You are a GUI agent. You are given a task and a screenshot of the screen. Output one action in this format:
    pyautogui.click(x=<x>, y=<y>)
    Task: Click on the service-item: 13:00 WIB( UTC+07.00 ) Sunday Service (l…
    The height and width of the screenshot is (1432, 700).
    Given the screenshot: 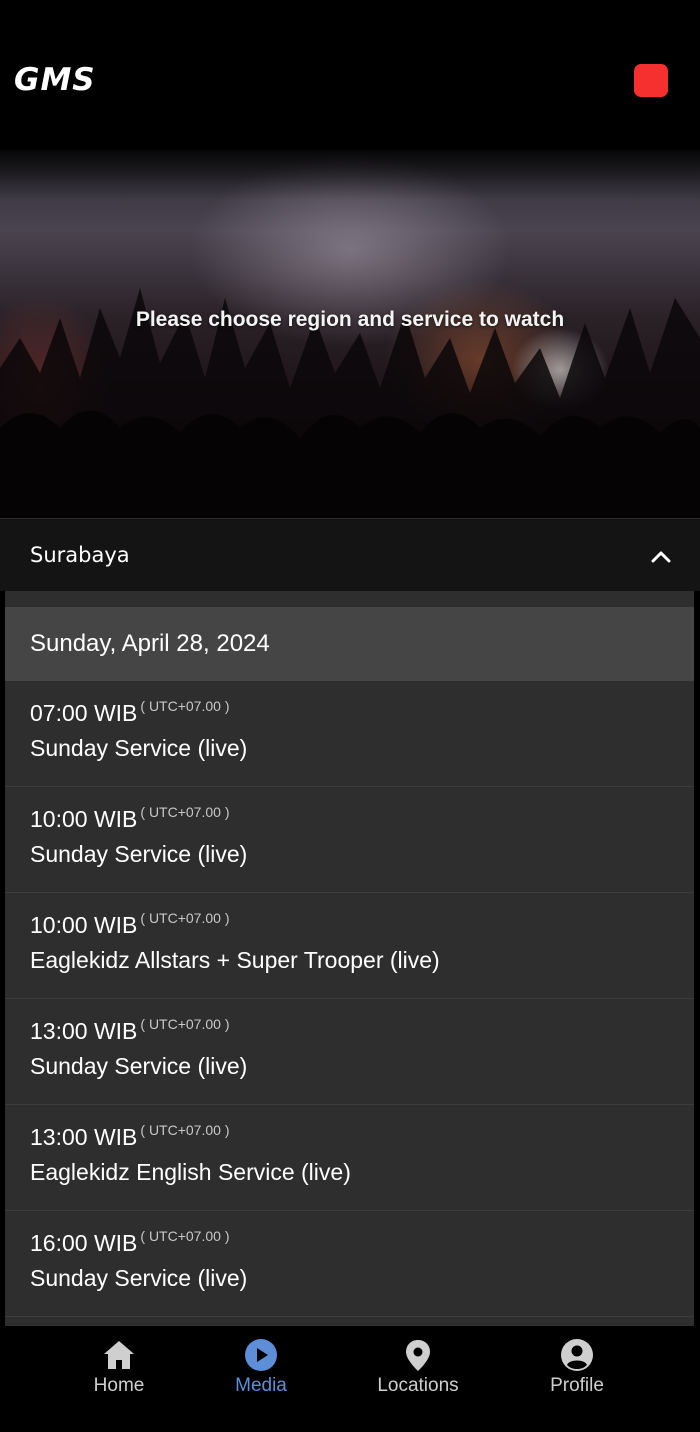 What is the action you would take?
    pyautogui.click(x=349, y=1052)
    